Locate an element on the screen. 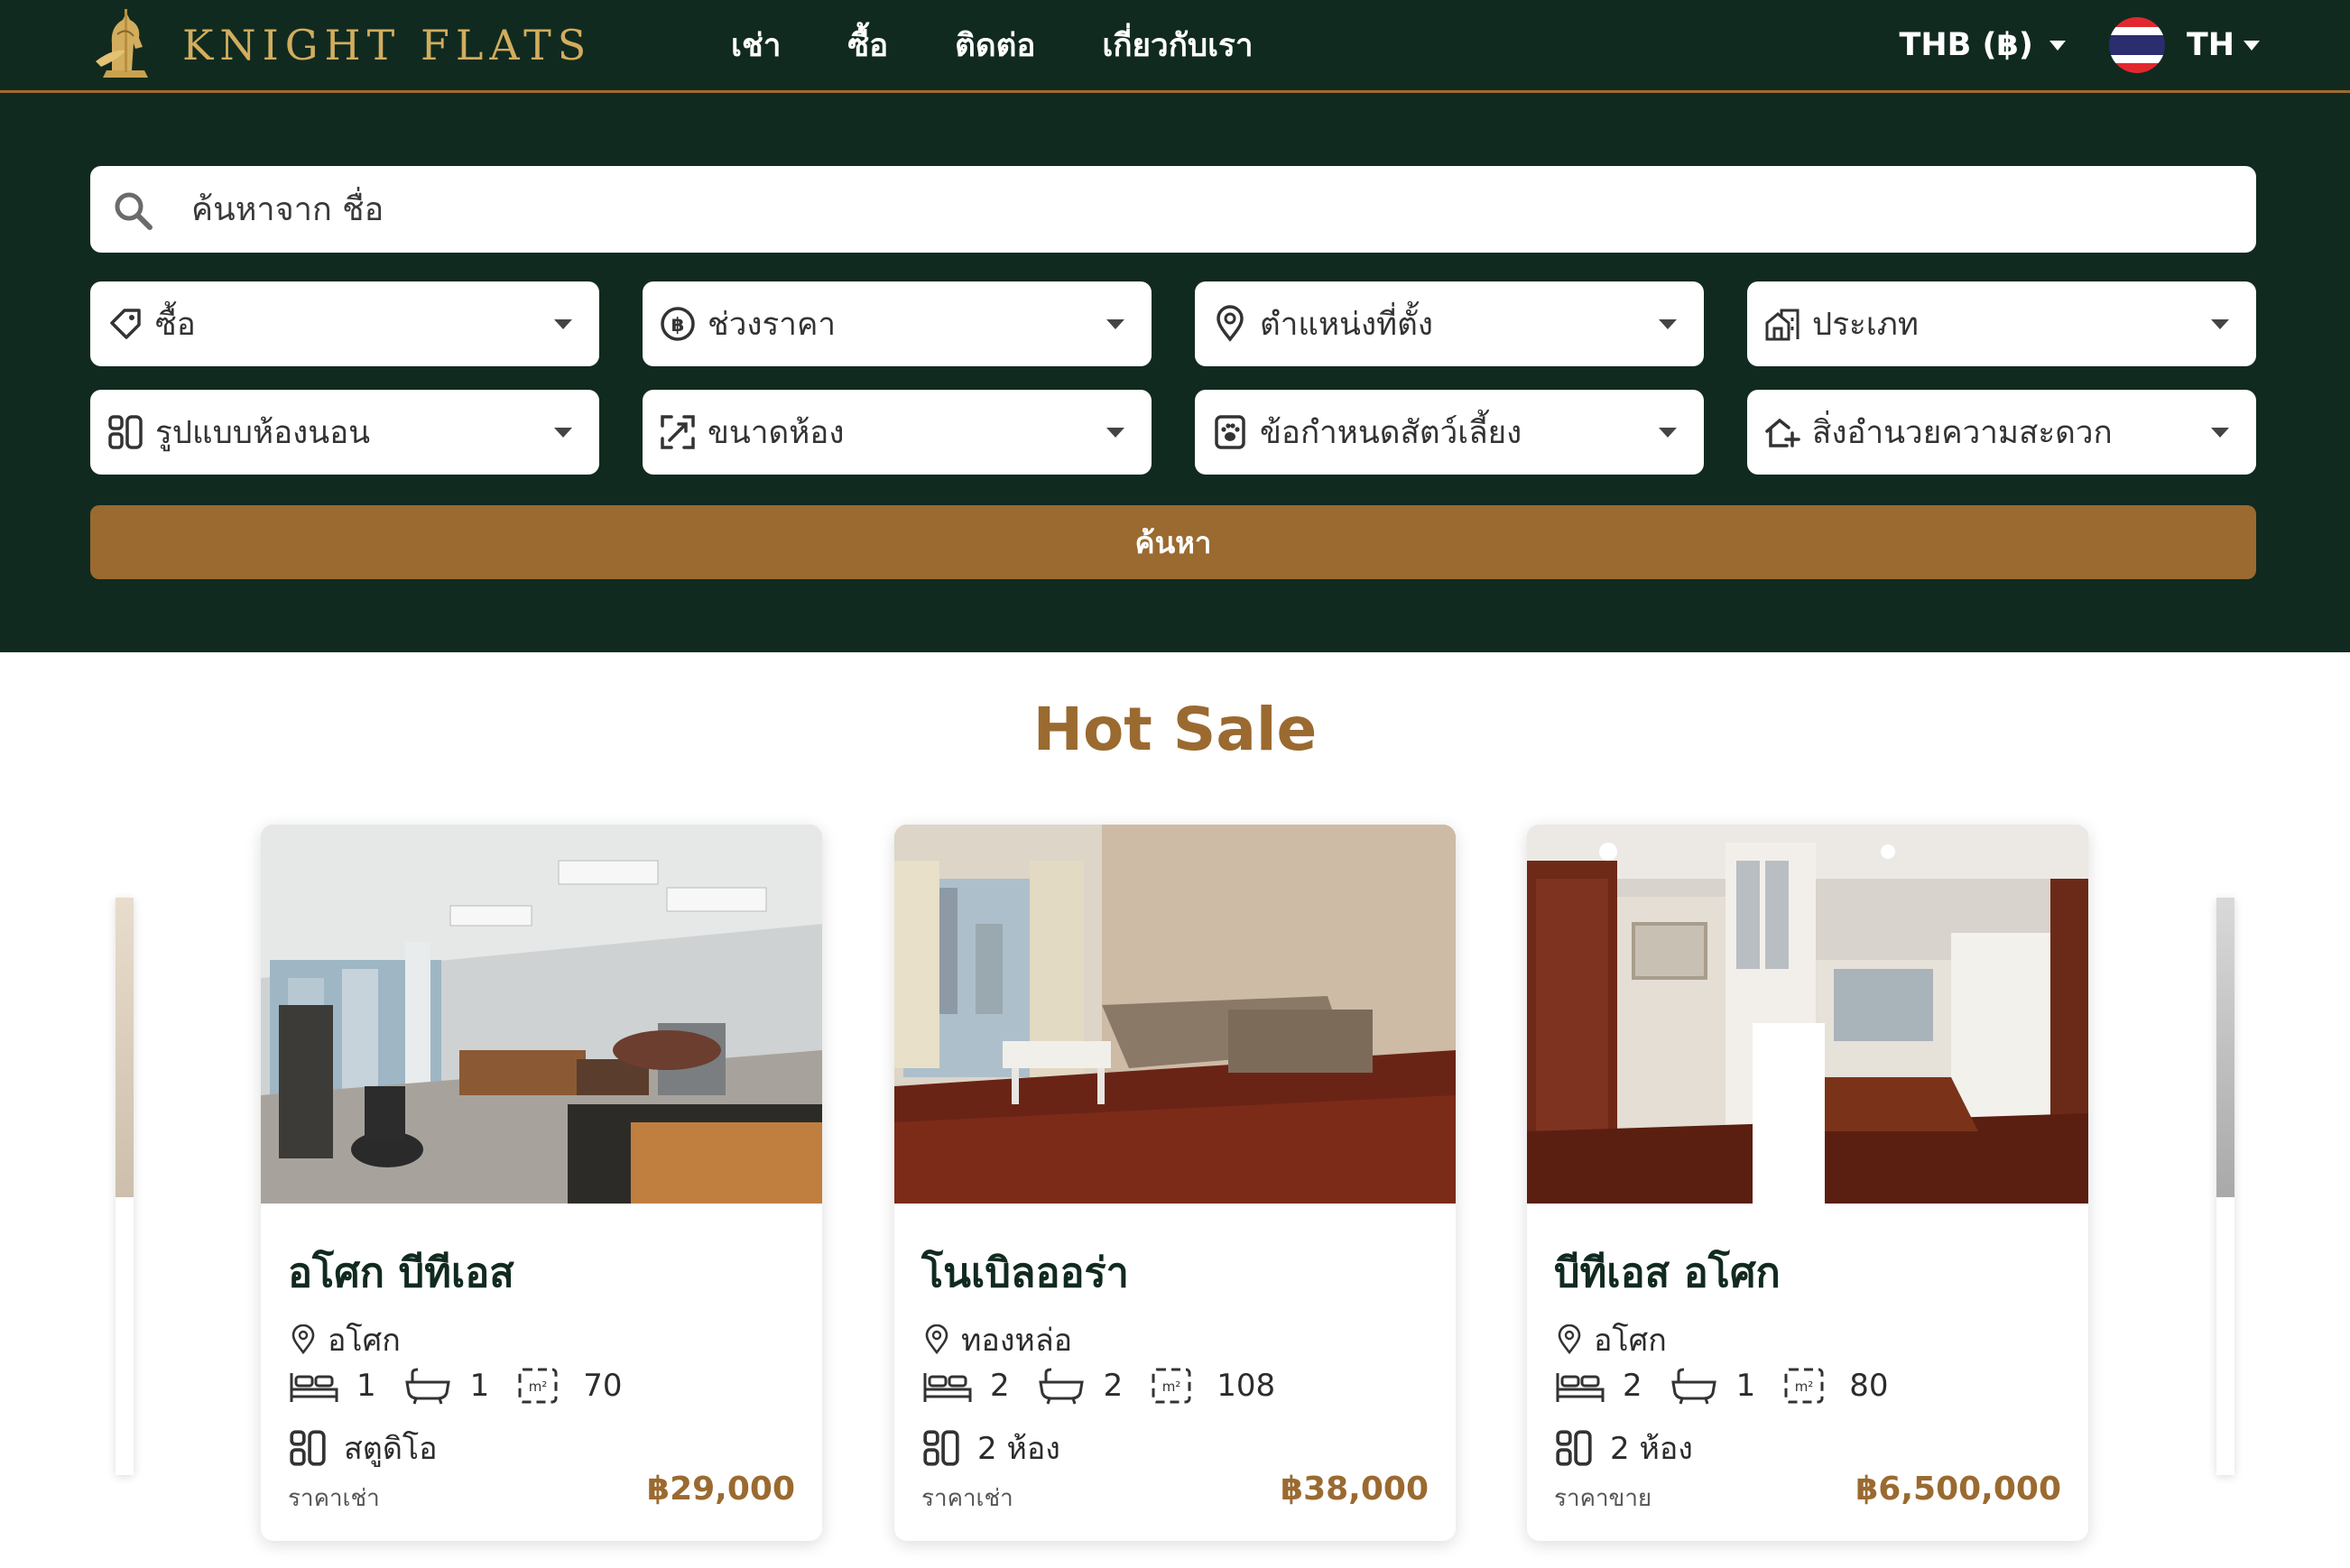 The height and width of the screenshot is (1568, 2350). filter-amenities: สิ่งอำนวยความสะดวก is located at coordinates (2001, 432).